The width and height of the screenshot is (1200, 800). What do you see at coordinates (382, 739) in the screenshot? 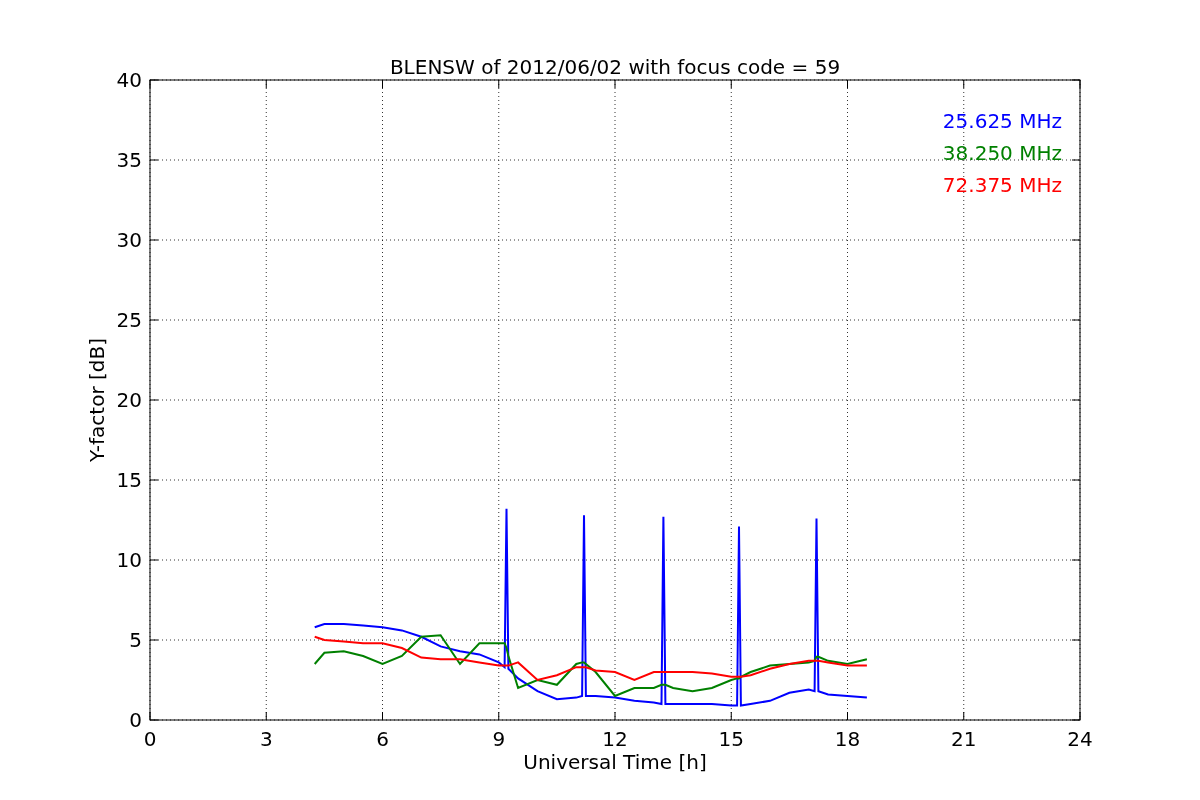
I see `x-tick-label: 6` at bounding box center [382, 739].